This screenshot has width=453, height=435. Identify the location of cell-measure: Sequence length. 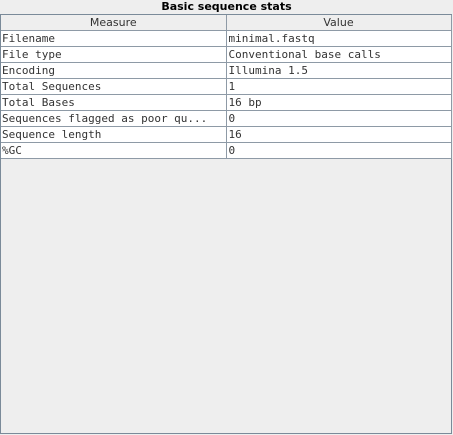
(114, 134).